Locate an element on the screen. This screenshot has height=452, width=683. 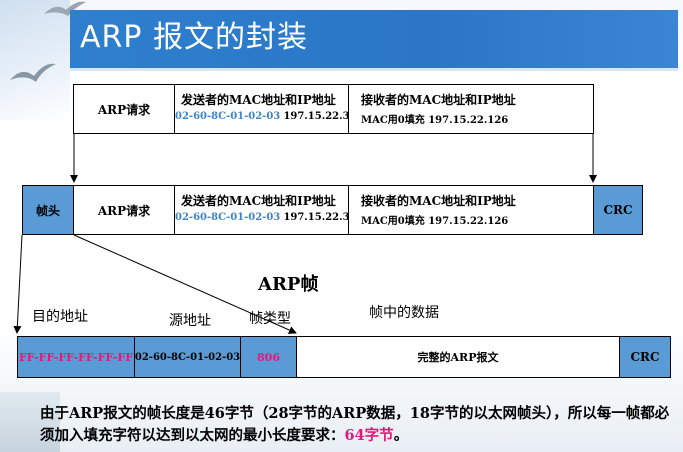
footnote-highlight: 64字节 is located at coordinates (369, 435).